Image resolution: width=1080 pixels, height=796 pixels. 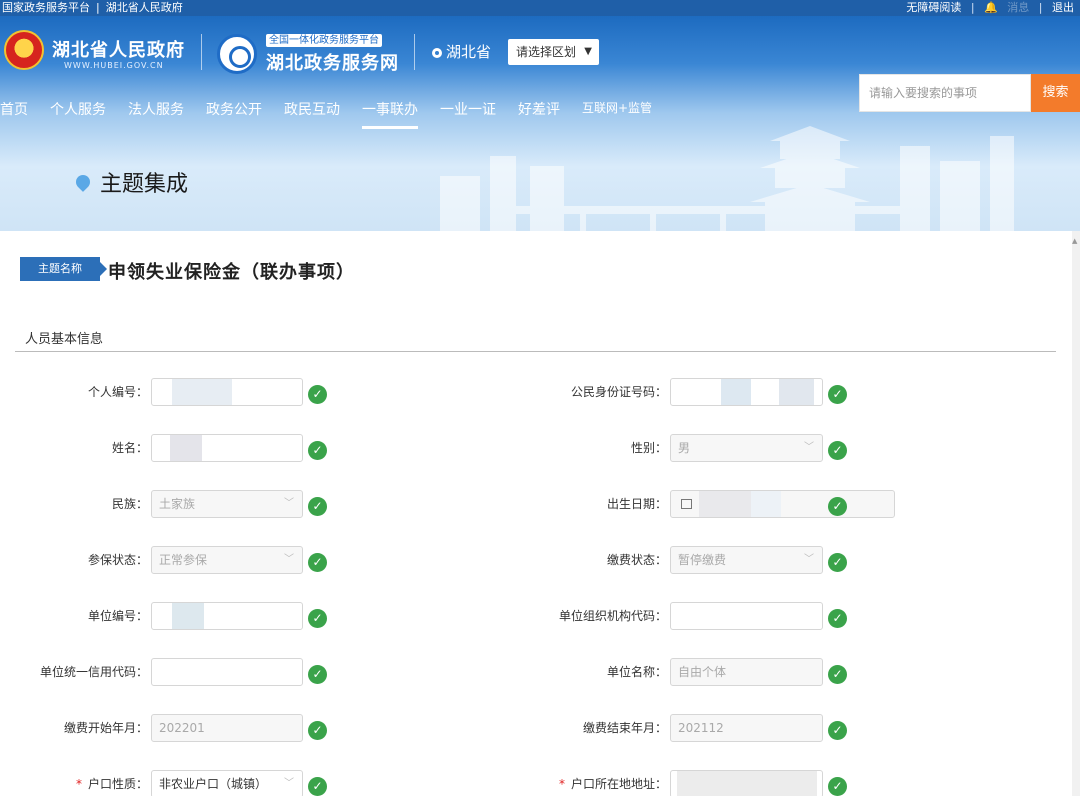 What do you see at coordinates (945, 93) in the screenshot?
I see `search-input: 请输入要搜索的事项` at bounding box center [945, 93].